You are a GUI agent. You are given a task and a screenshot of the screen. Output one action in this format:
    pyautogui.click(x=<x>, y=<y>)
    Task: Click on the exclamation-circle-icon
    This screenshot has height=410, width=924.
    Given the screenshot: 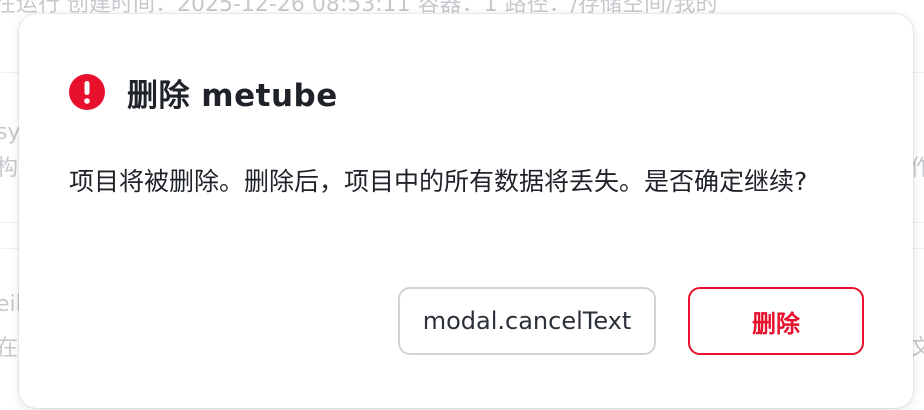 What is the action you would take?
    pyautogui.click(x=87, y=92)
    